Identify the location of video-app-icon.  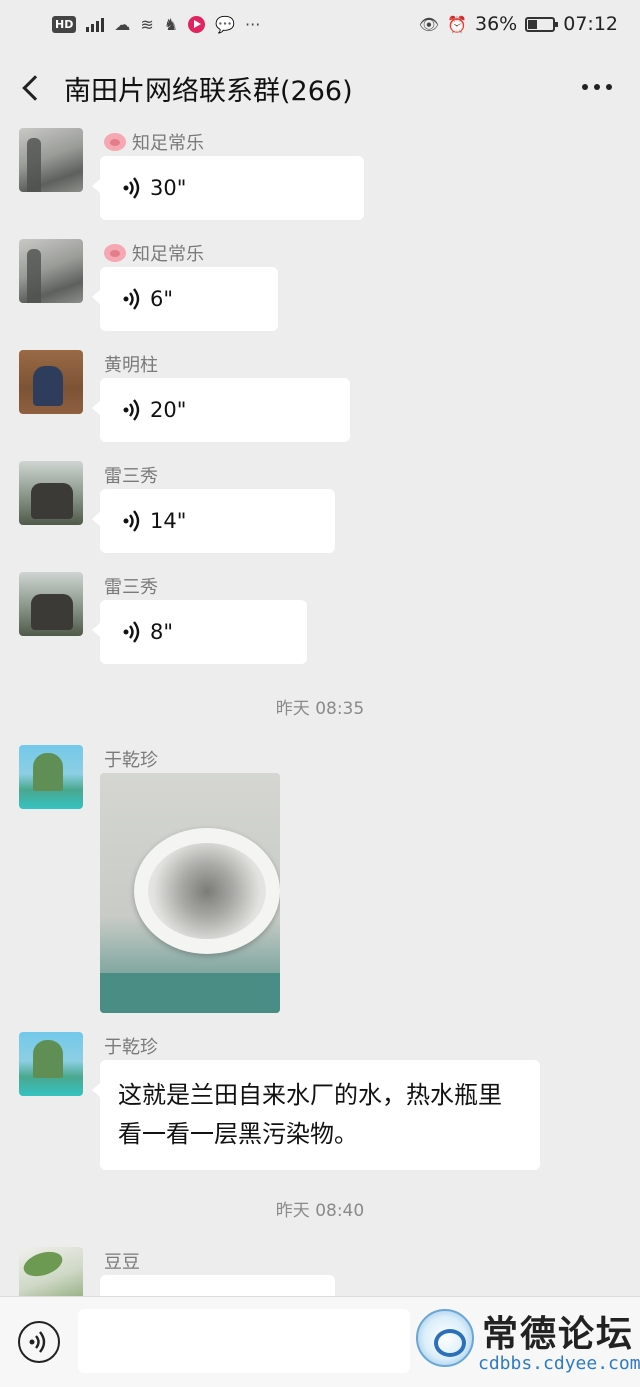
(197, 24).